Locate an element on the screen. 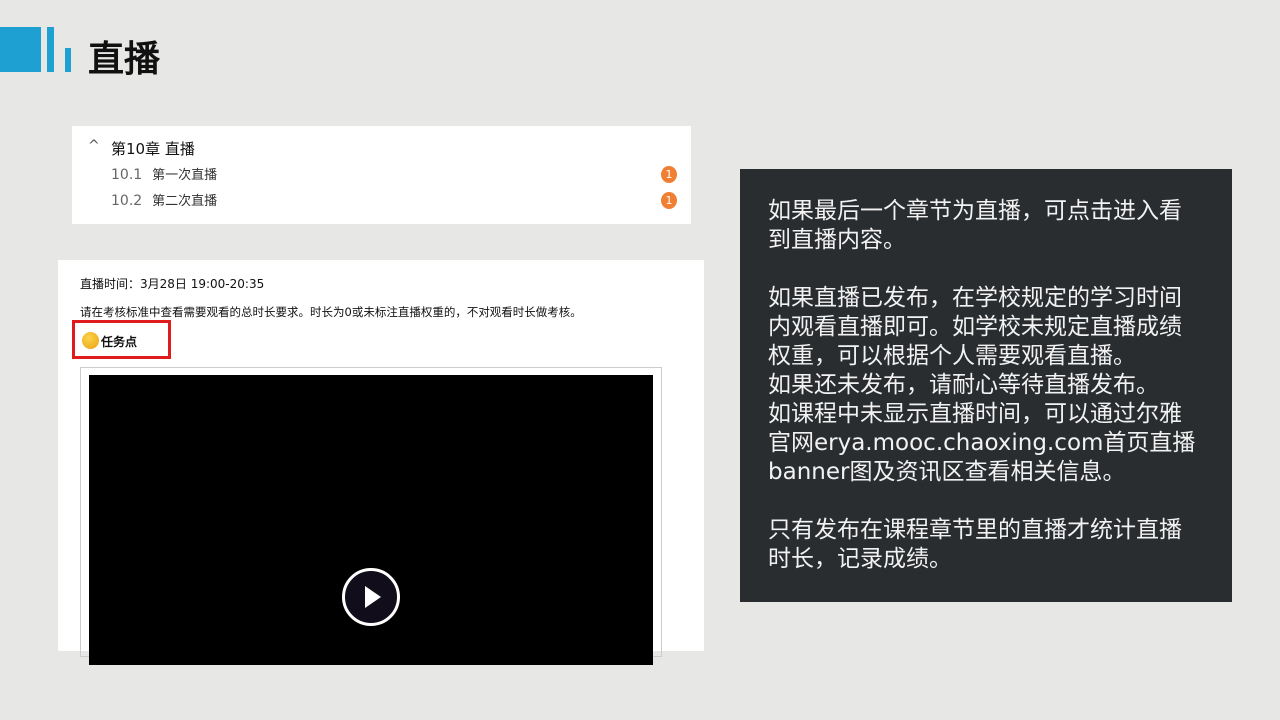 The image size is (1280, 720). play-icon is located at coordinates (373, 597).